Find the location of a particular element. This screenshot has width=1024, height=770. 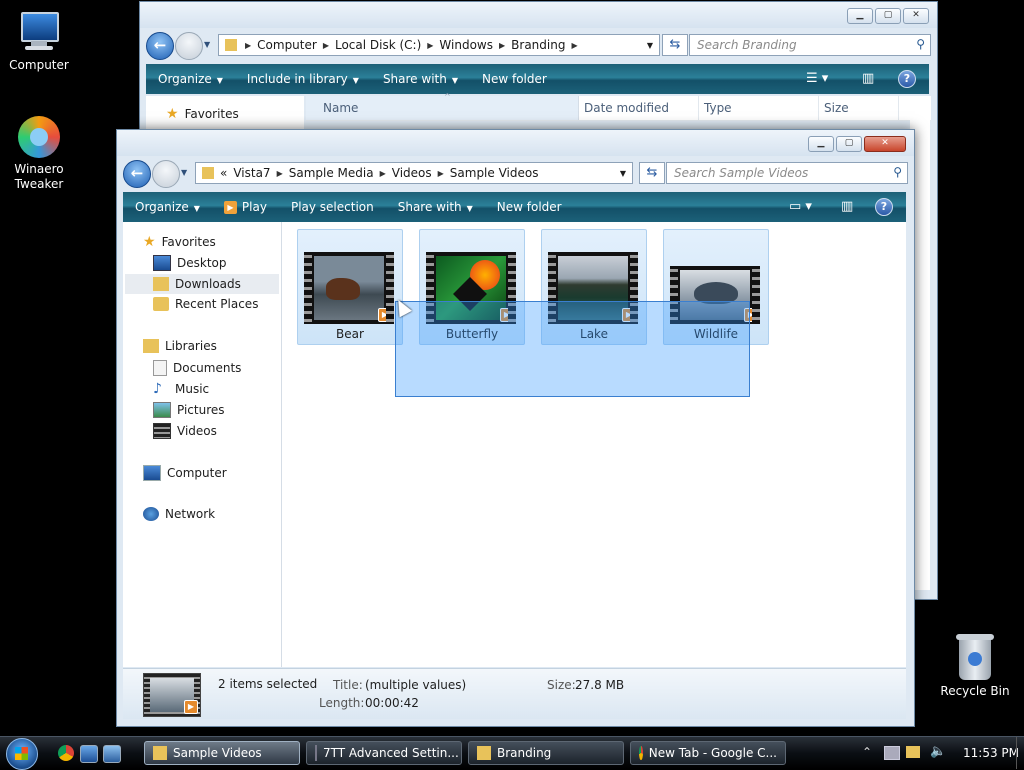

nav-downloads: Downloads is located at coordinates (202, 284).